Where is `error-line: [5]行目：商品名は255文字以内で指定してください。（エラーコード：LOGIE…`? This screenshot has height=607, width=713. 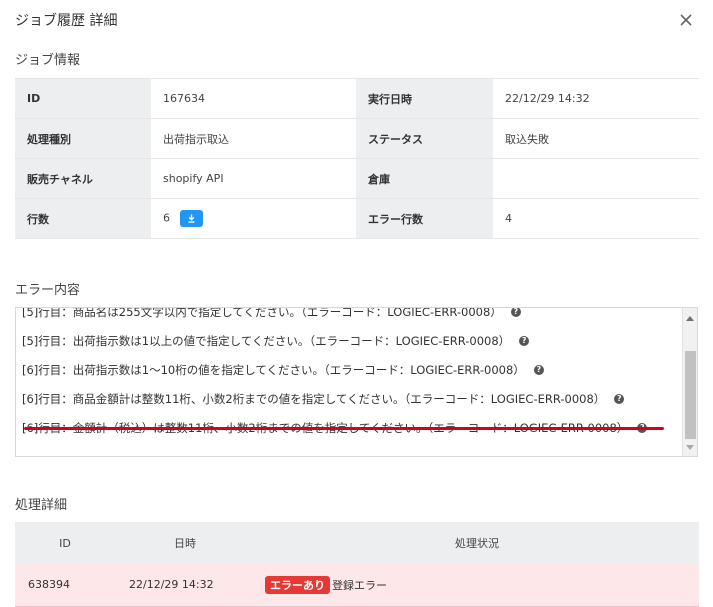 error-line: [5]行目：商品名は255文字以内で指定してください。（エラーコード：LOGIE… is located at coordinates (352, 317).